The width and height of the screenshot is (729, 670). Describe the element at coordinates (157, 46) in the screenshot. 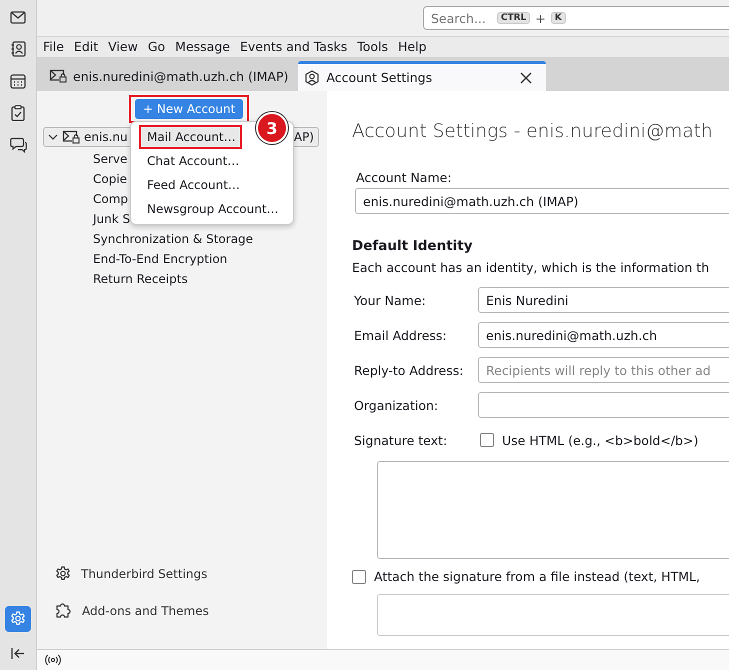

I see `menu-item: Go` at that location.